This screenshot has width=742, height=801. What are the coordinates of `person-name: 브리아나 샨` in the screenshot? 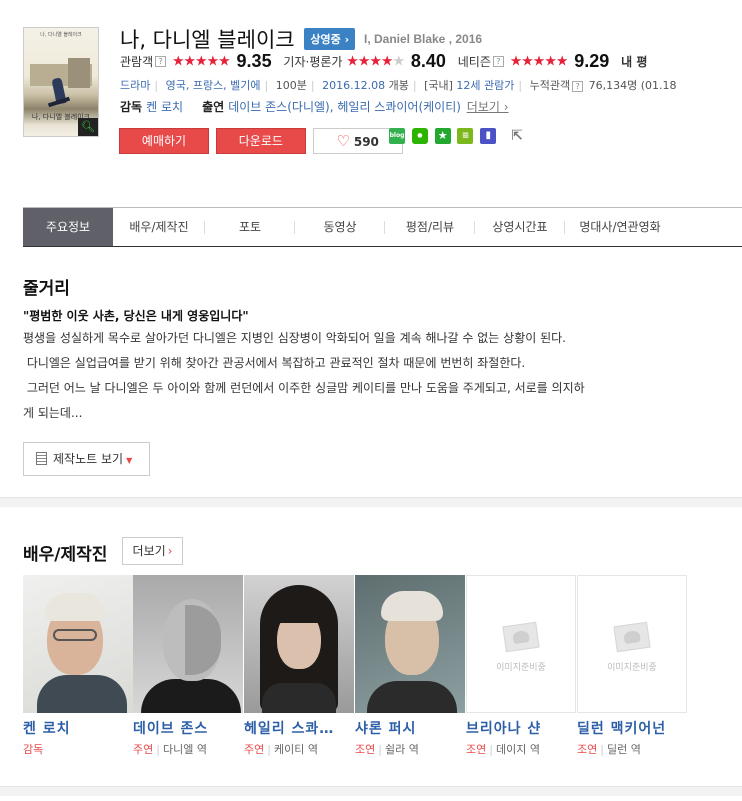 It's located at (521, 728).